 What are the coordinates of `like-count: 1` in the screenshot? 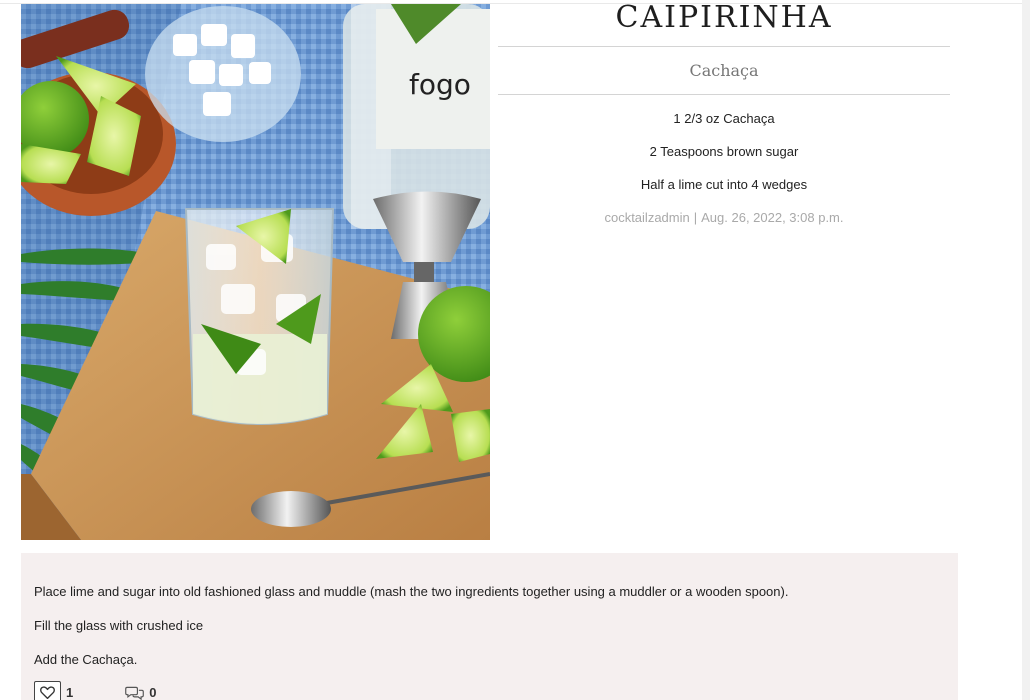 It's located at (70, 692).